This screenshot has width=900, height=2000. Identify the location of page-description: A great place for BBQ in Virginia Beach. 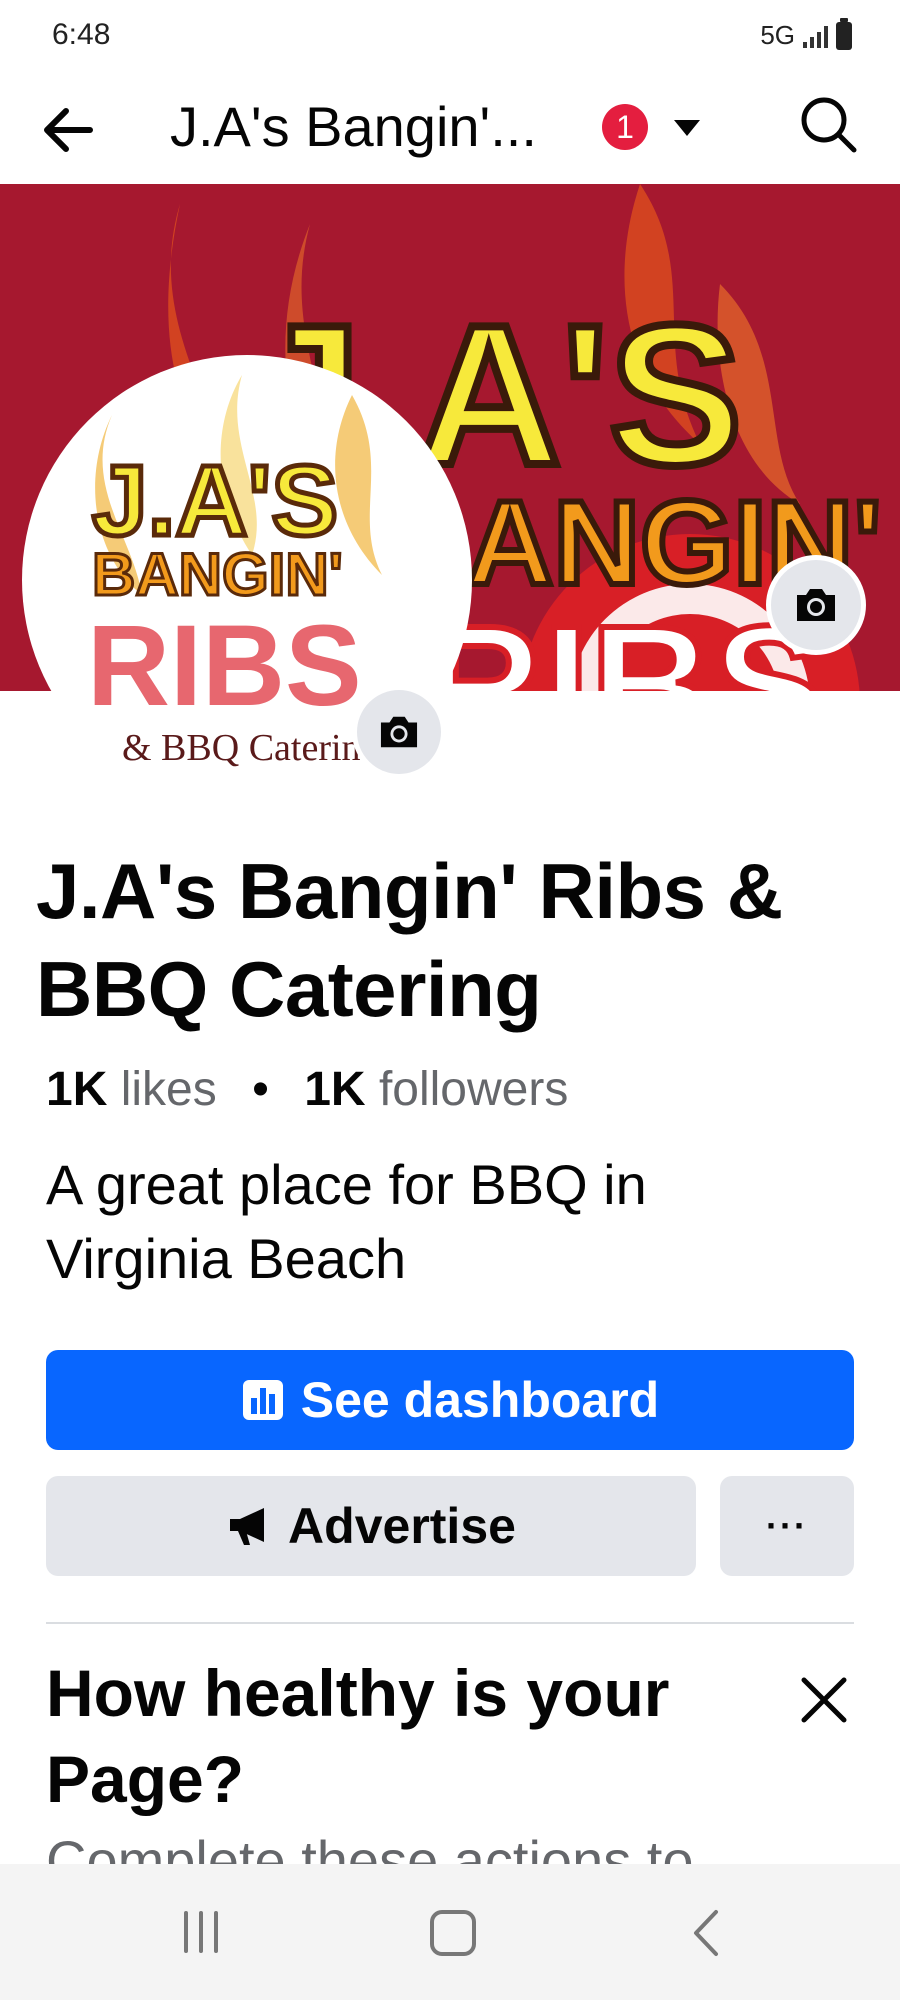
(346, 1221).